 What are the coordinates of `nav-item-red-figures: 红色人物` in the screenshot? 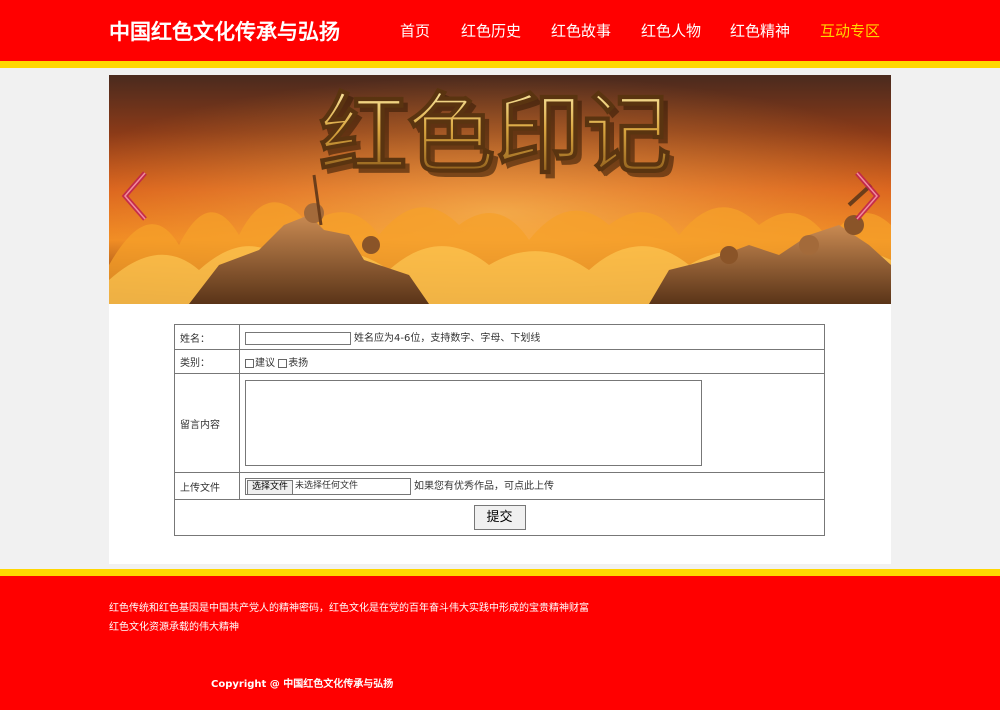 It's located at (671, 30).